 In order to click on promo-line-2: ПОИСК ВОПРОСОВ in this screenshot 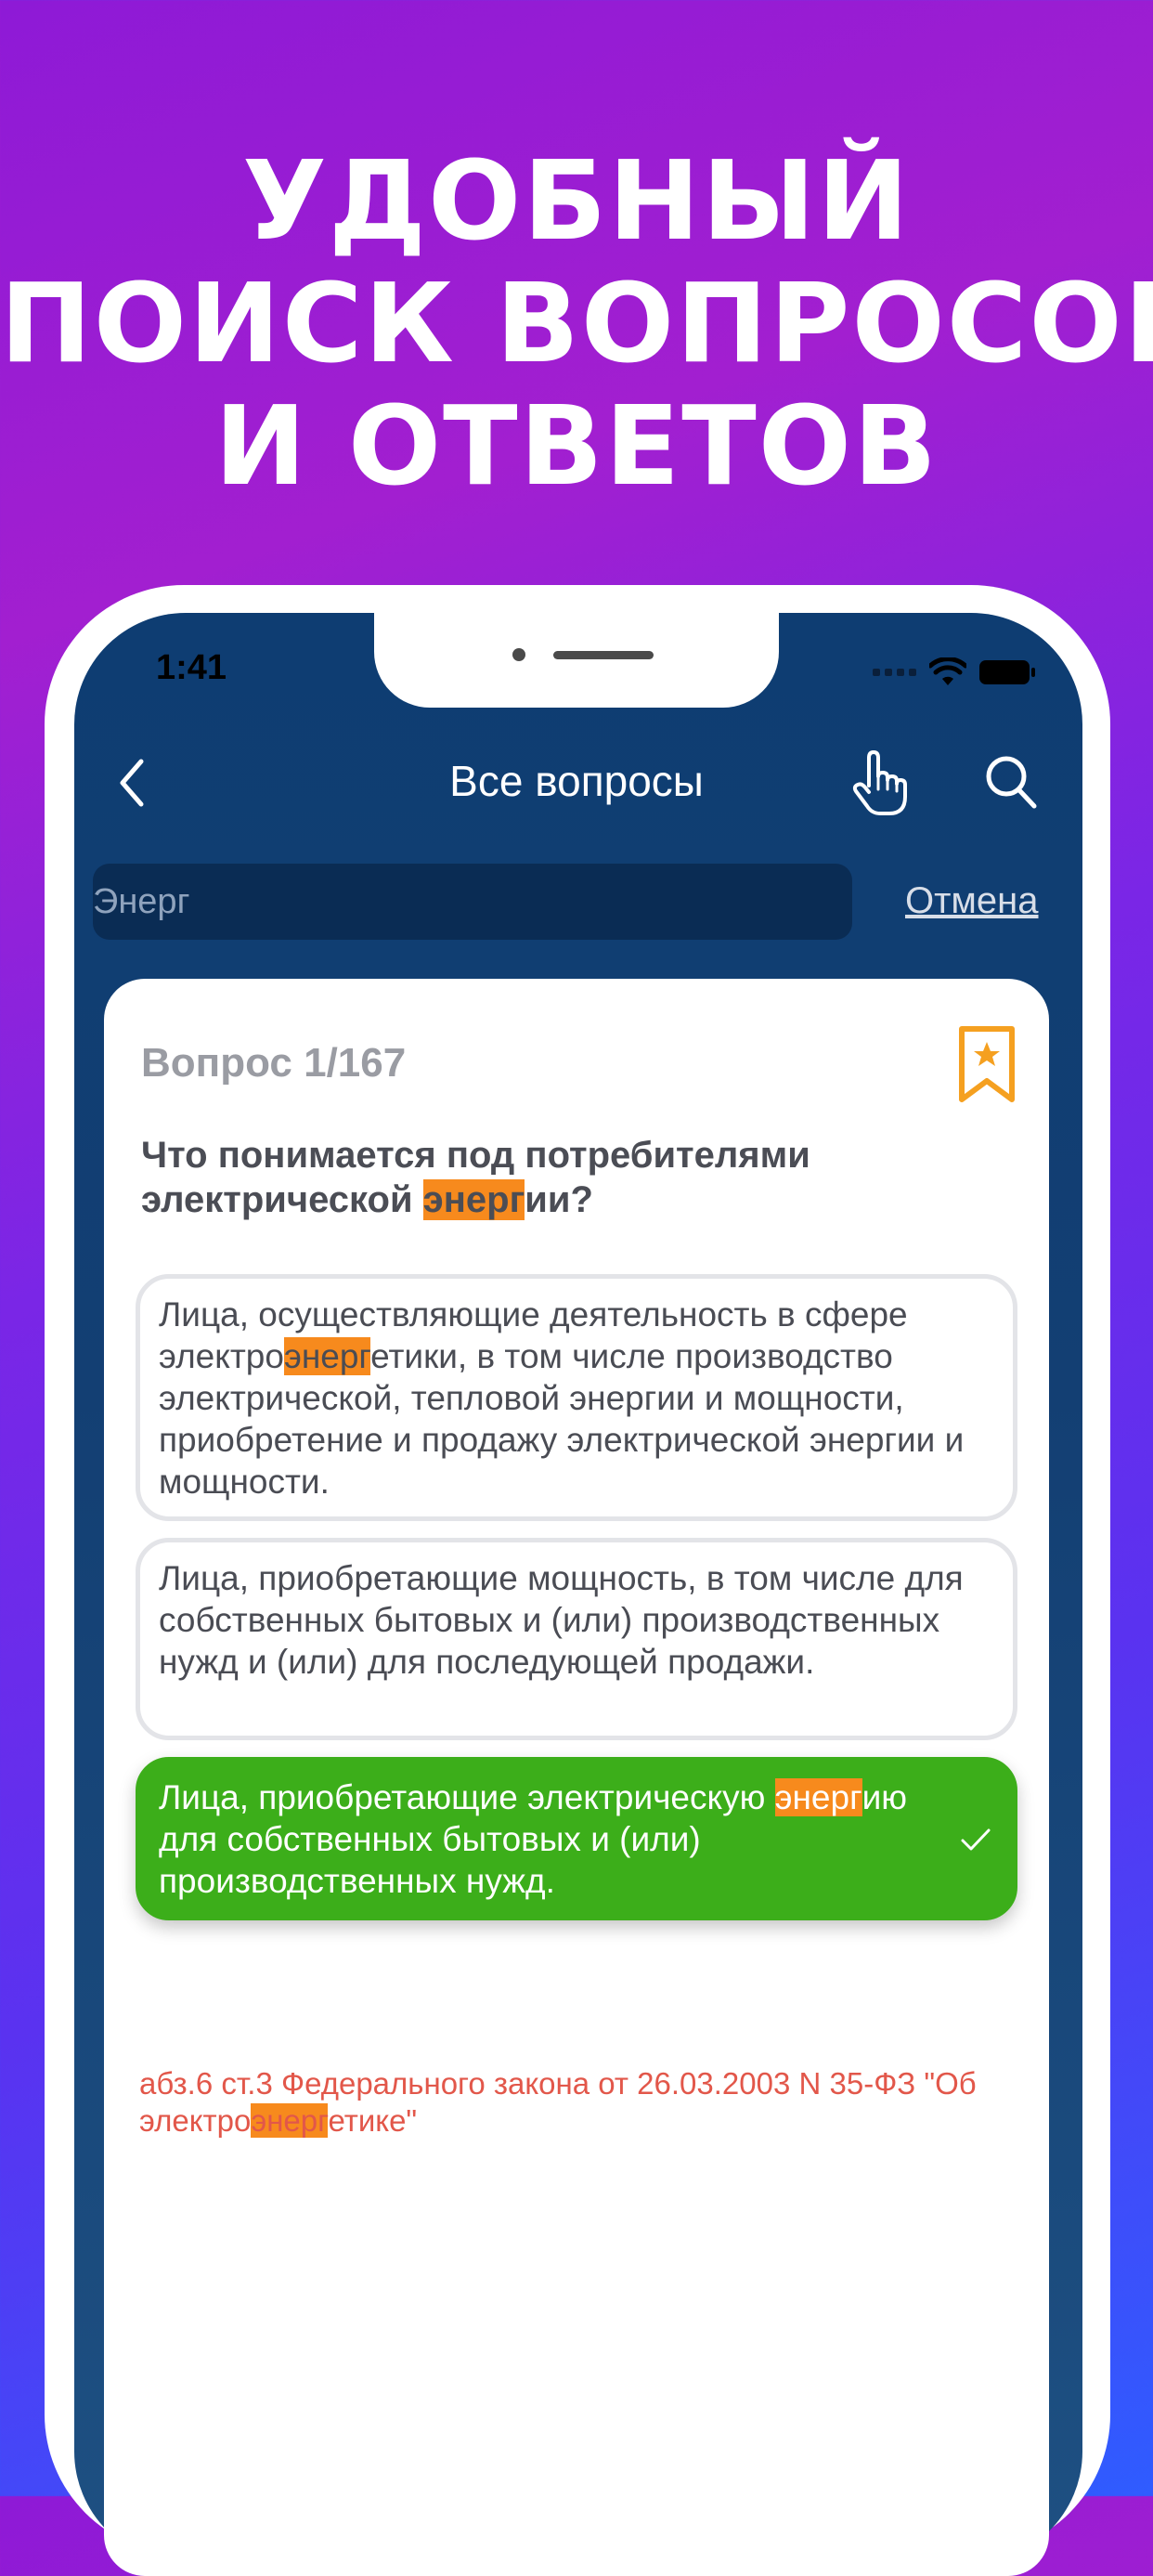, I will do `click(576, 323)`.